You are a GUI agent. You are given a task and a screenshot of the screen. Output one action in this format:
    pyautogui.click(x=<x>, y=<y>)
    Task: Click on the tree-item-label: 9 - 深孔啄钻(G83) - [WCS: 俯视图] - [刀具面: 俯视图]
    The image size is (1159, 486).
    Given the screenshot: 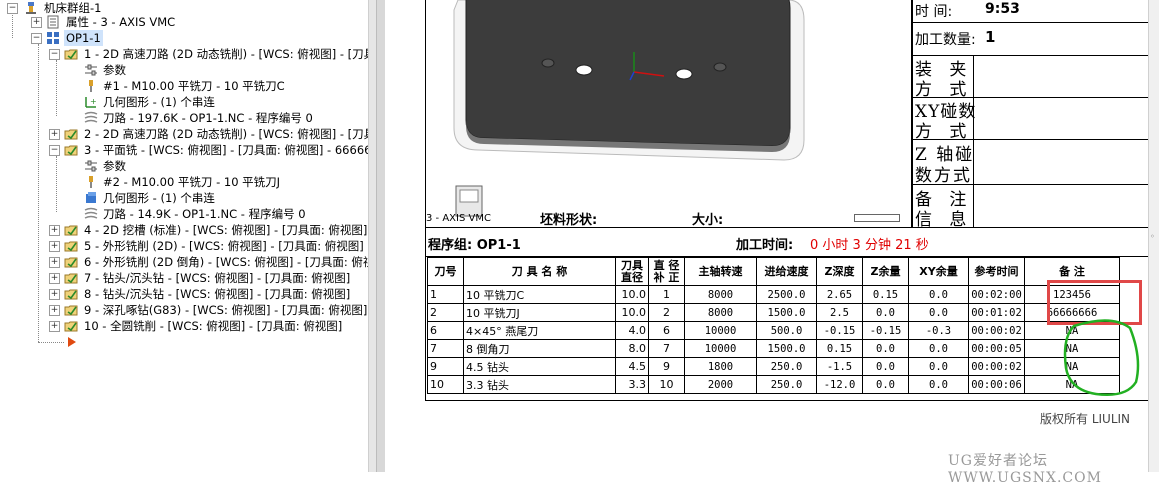 What is the action you would take?
    pyautogui.click(x=226, y=310)
    